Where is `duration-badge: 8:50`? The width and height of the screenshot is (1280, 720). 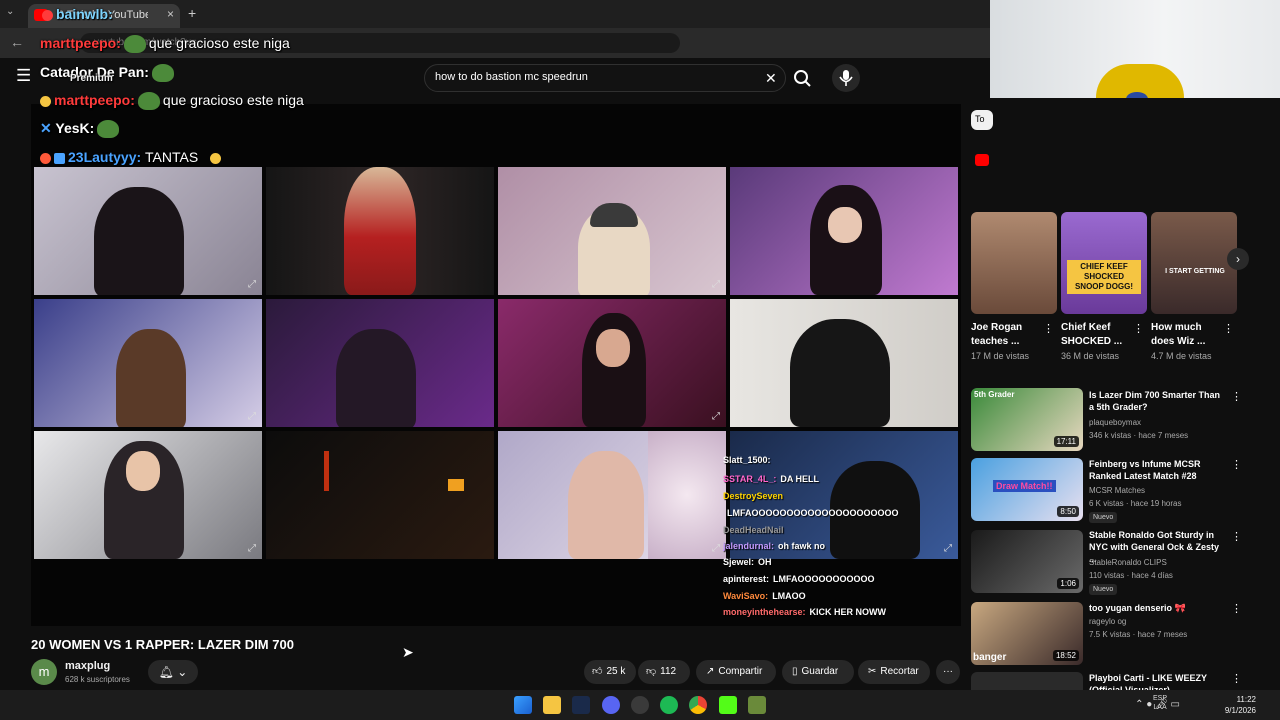 duration-badge: 8:50 is located at coordinates (1068, 511).